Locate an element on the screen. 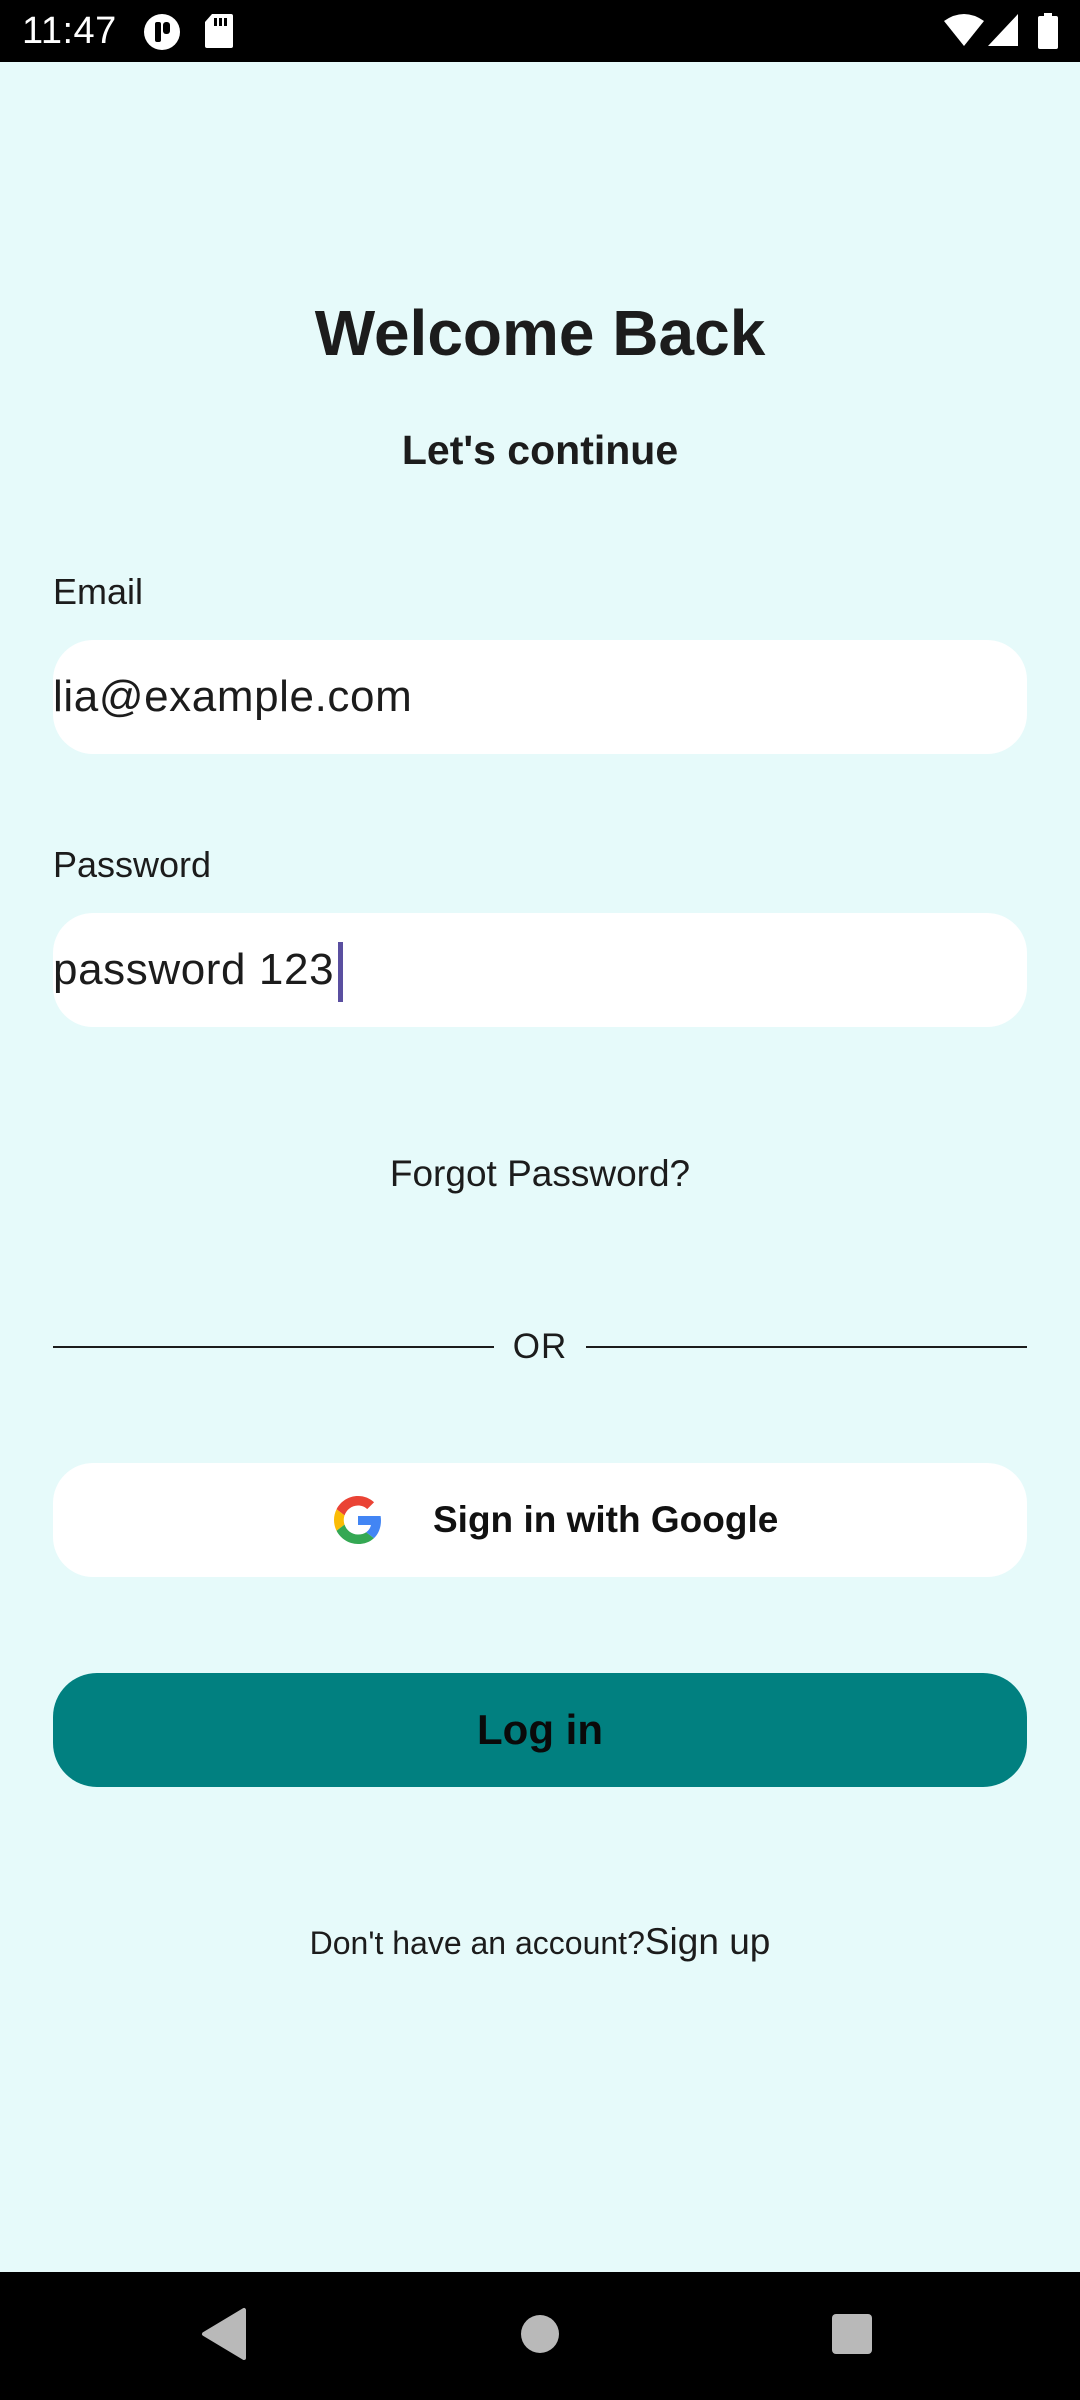  status-bar: 11:47 is located at coordinates (540, 31).